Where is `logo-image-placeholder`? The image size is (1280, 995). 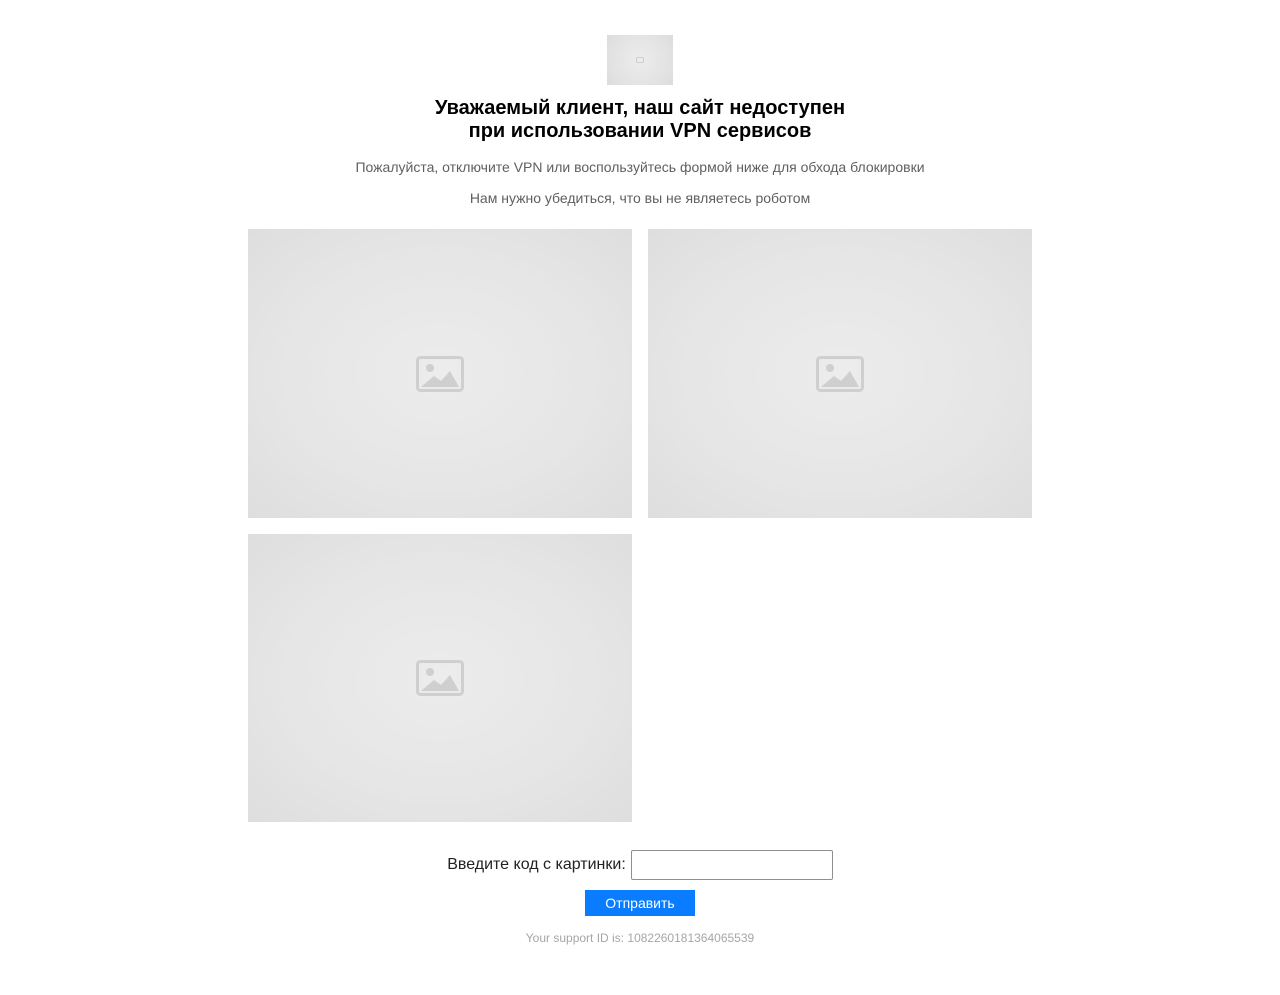
logo-image-placeholder is located at coordinates (640, 60).